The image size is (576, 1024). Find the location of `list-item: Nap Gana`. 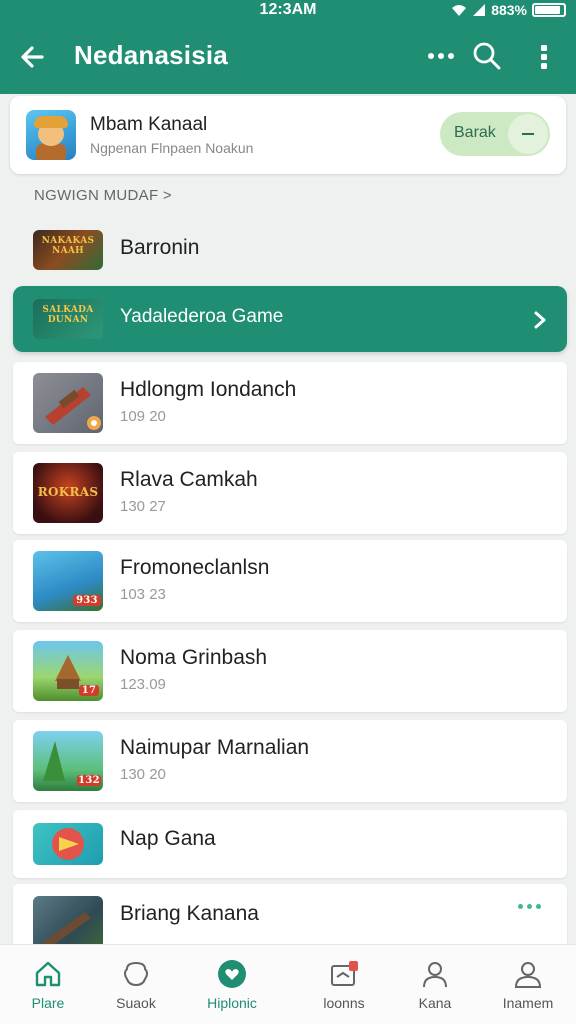

list-item: Nap Gana is located at coordinates (290, 844).